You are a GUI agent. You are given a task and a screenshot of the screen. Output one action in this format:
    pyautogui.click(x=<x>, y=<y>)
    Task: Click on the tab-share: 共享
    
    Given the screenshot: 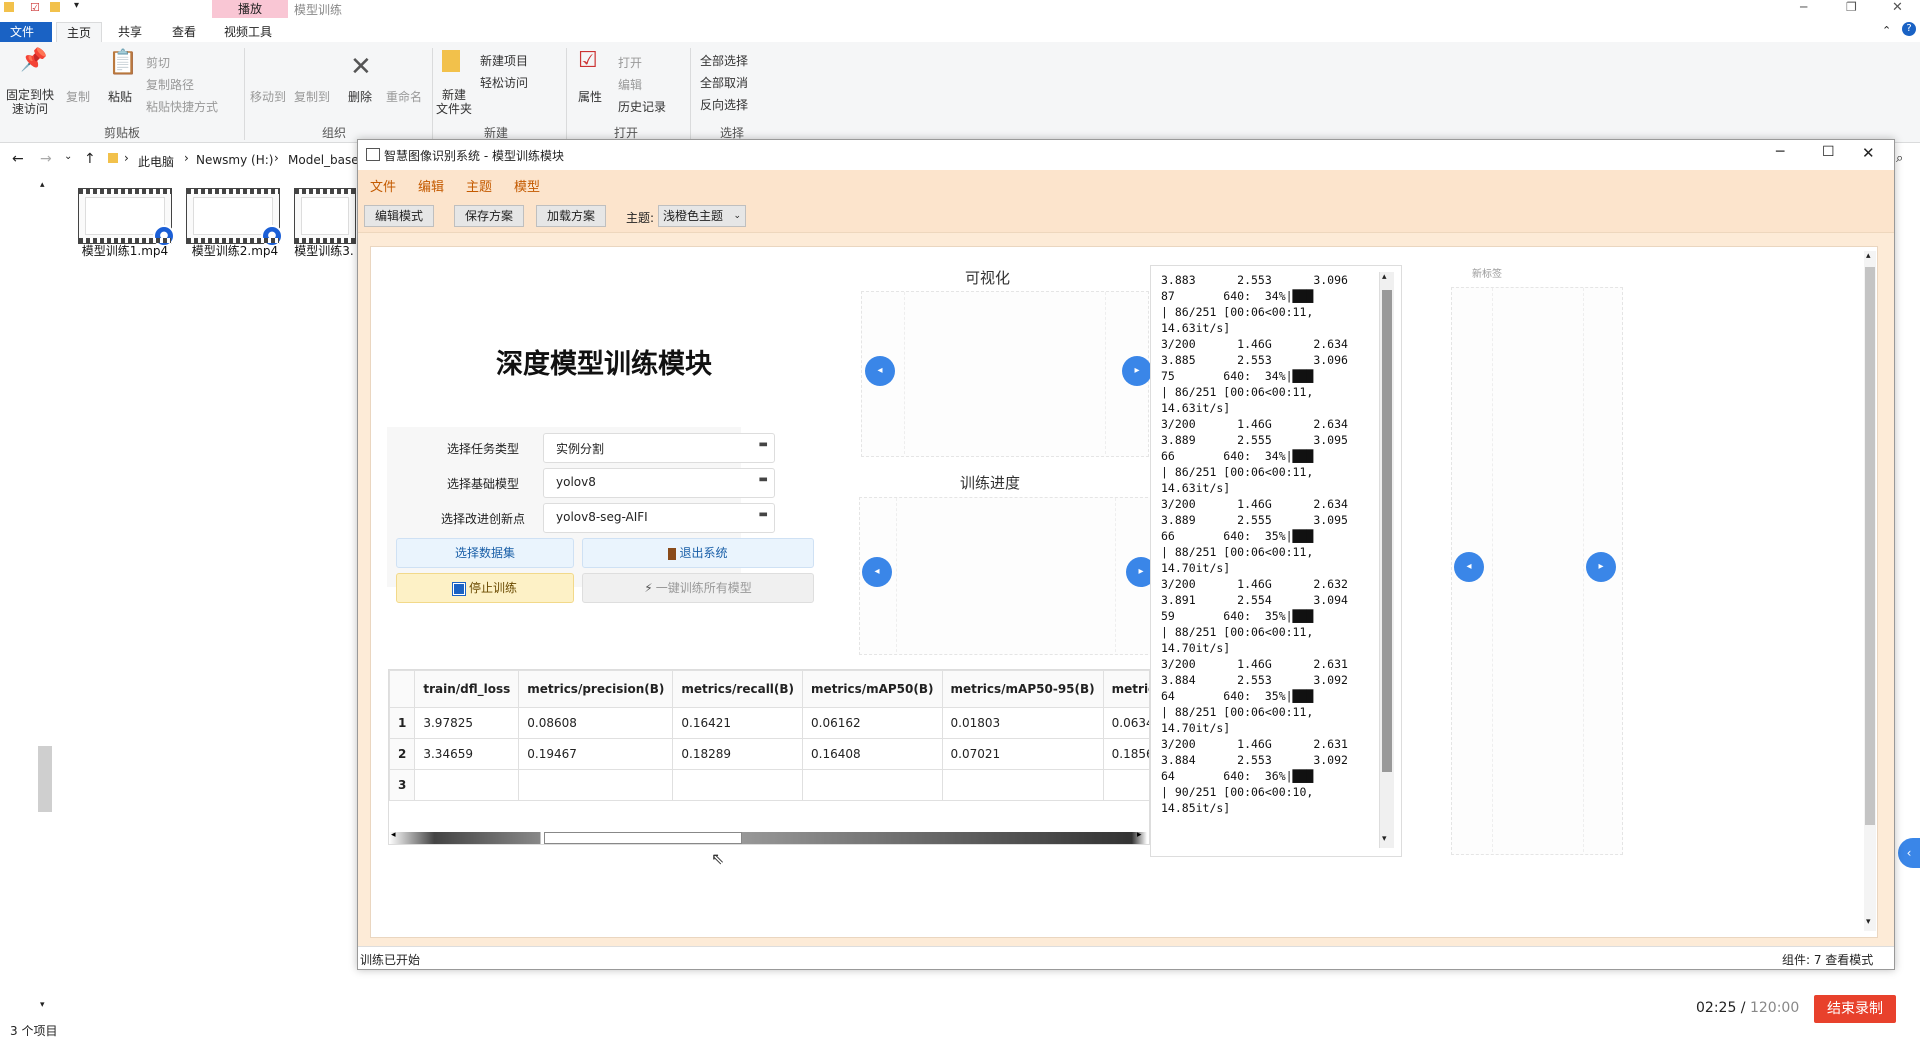 What is the action you would take?
    pyautogui.click(x=130, y=32)
    